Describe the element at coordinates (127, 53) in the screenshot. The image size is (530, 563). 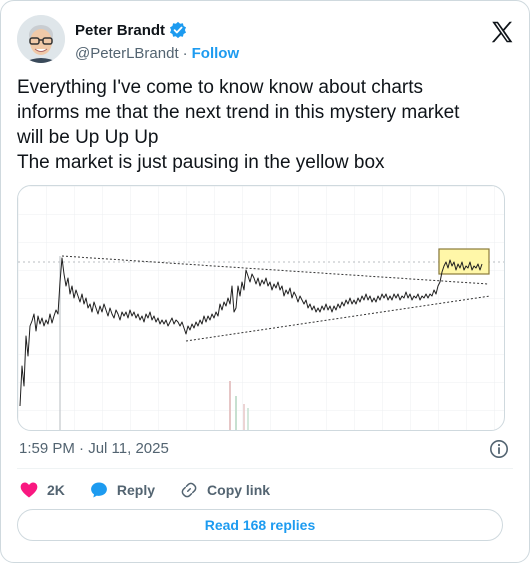
I see `author-handle: @PeterLBrandt` at that location.